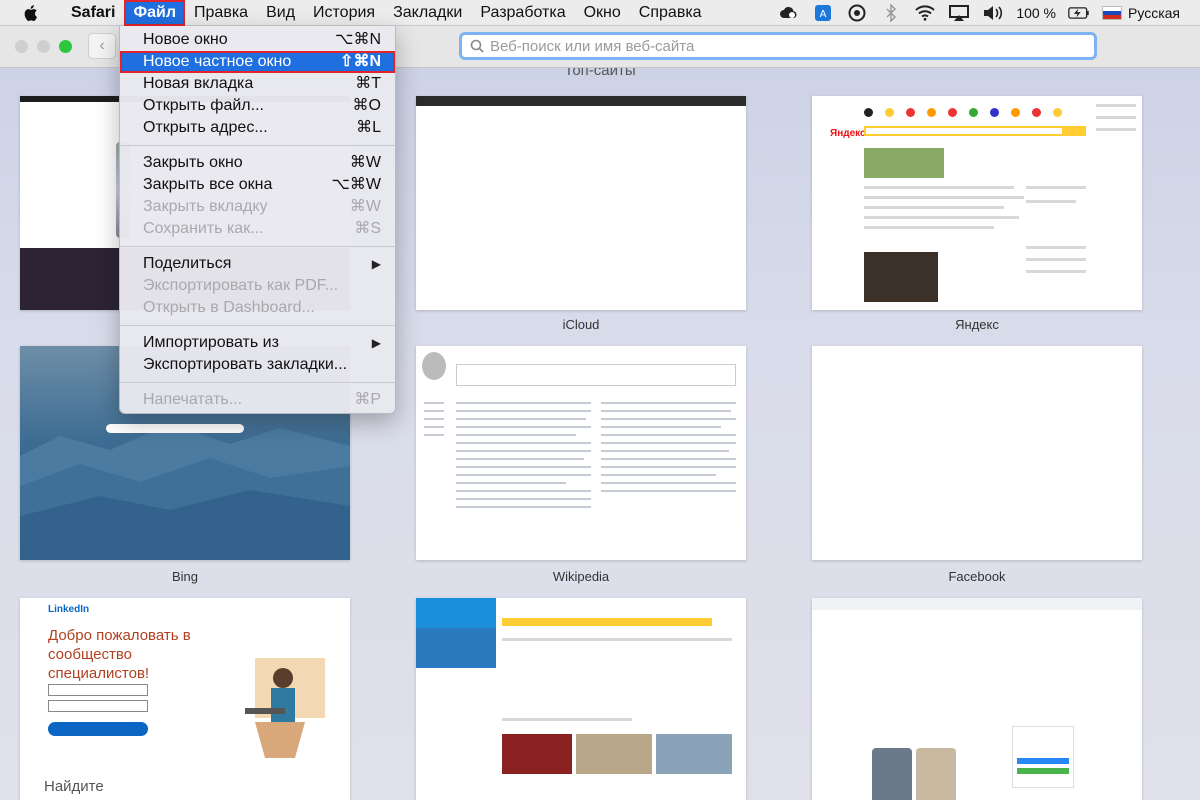 Image resolution: width=1200 pixels, height=800 pixels. I want to click on close-window-button, so click(21, 46).